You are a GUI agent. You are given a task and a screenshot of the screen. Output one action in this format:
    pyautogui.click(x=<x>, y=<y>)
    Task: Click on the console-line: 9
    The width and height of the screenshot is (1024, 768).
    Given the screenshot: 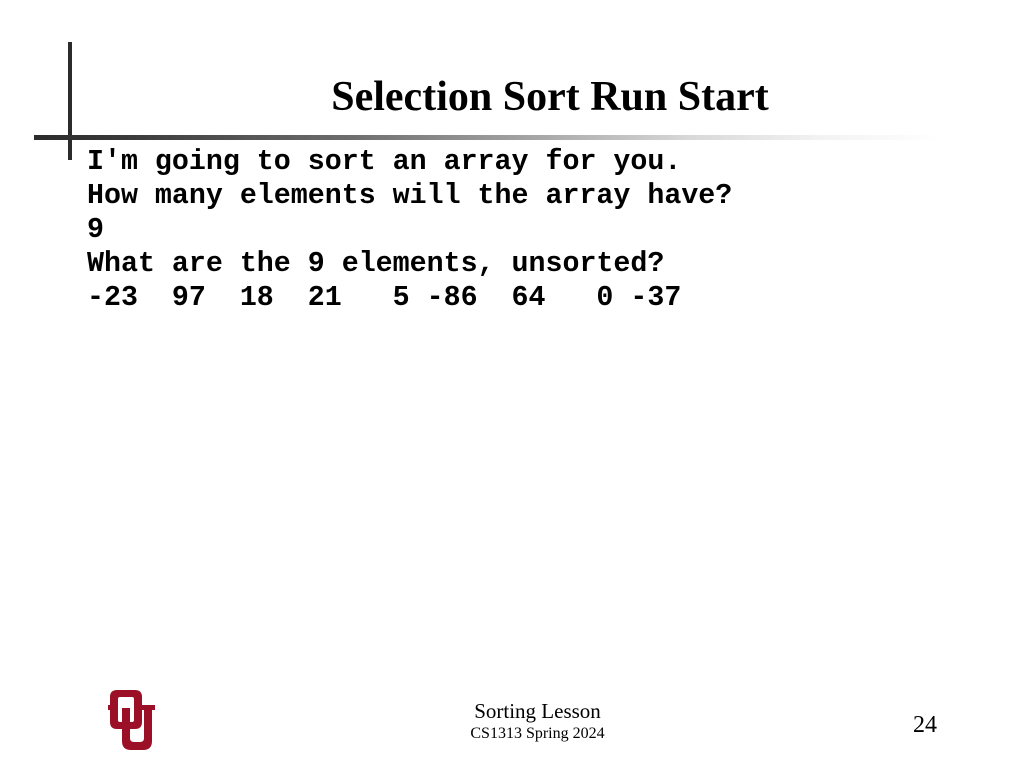 What is the action you would take?
    pyautogui.click(x=95, y=230)
    